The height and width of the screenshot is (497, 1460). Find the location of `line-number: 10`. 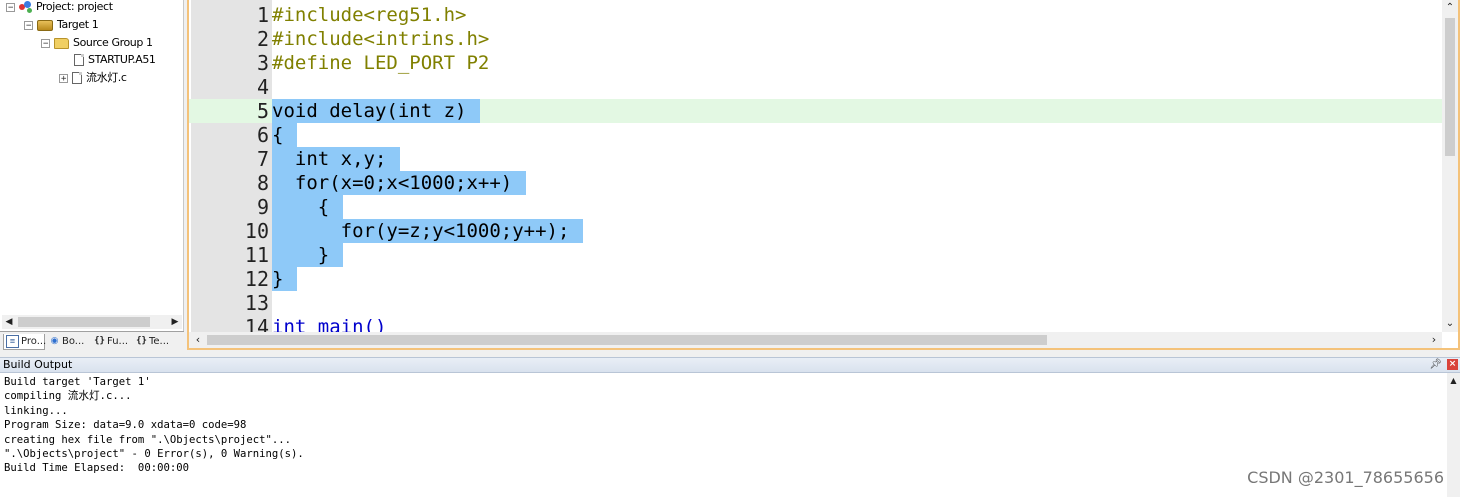

line-number: 10 is located at coordinates (256, 231).